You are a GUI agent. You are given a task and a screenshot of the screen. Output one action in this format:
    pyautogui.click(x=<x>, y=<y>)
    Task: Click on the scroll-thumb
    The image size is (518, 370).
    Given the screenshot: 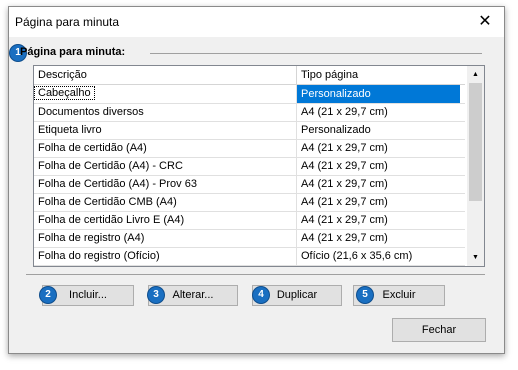 What is the action you would take?
    pyautogui.click(x=475, y=142)
    